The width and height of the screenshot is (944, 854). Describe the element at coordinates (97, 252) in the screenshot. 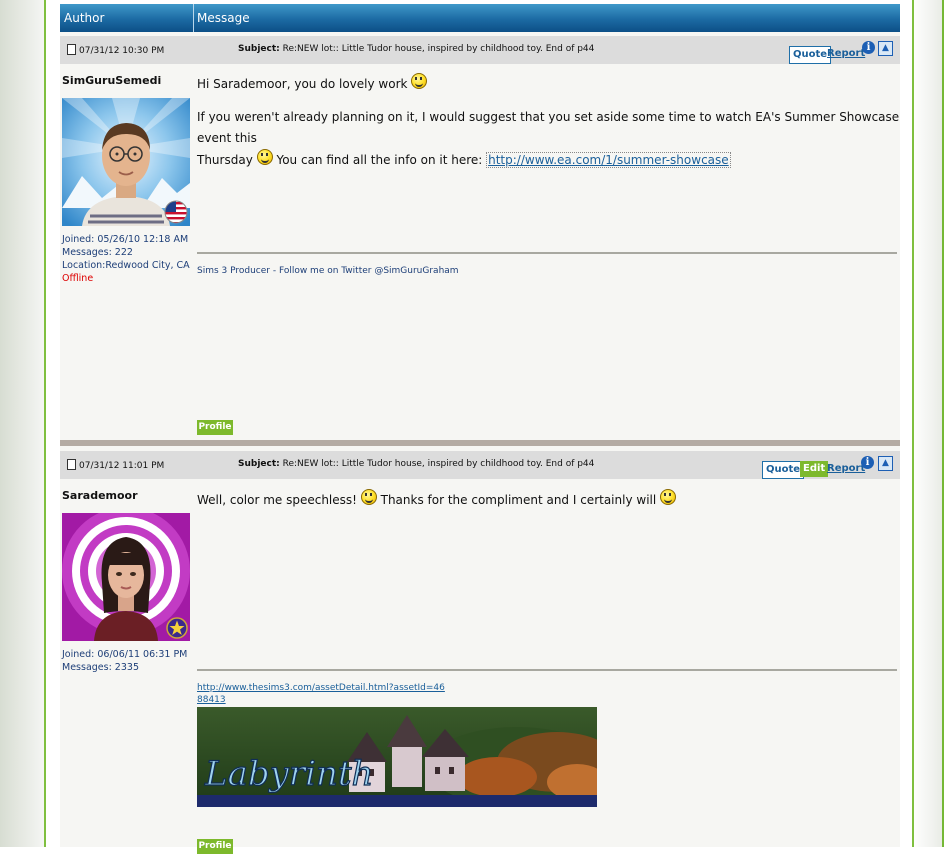

I see `author-message-count: Messages: 222` at that location.